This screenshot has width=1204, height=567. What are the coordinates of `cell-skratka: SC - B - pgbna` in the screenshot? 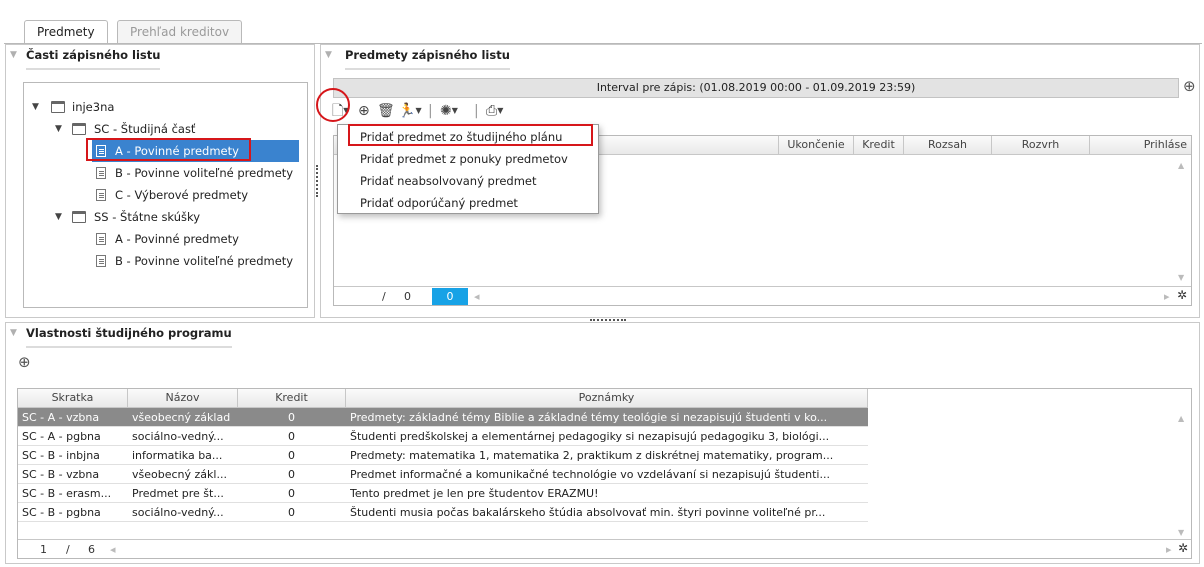 It's located at (61, 512).